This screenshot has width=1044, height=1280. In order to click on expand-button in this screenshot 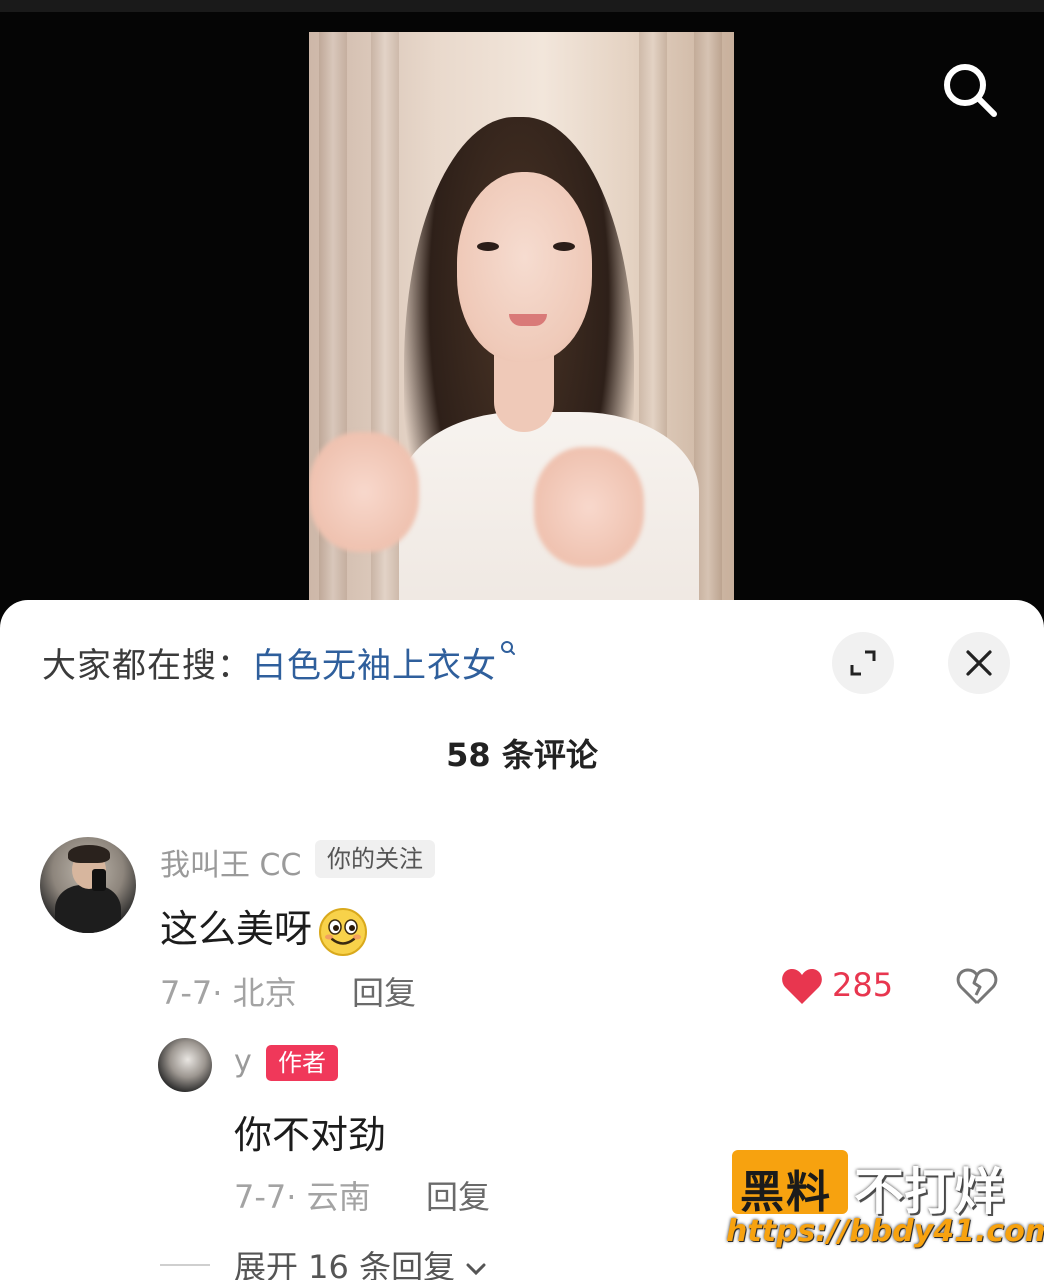, I will do `click(863, 663)`.